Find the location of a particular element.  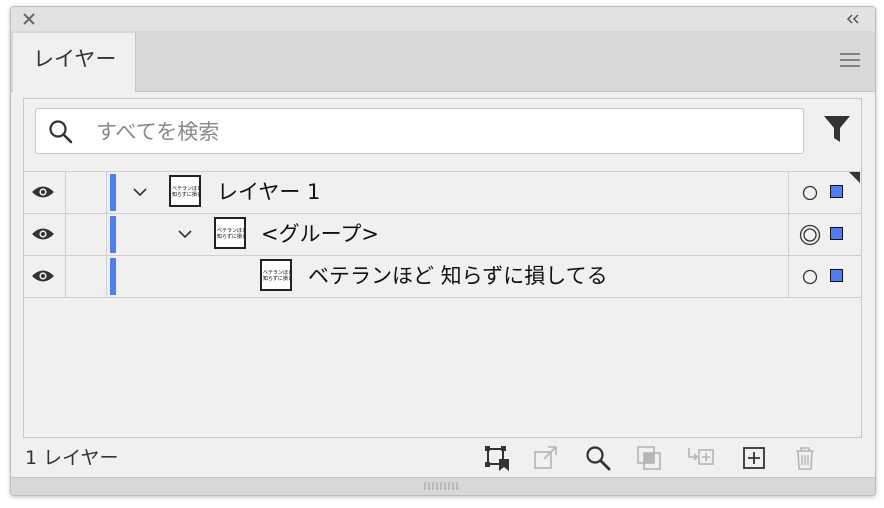

layer-name: レイヤー 1 is located at coordinates (268, 192).